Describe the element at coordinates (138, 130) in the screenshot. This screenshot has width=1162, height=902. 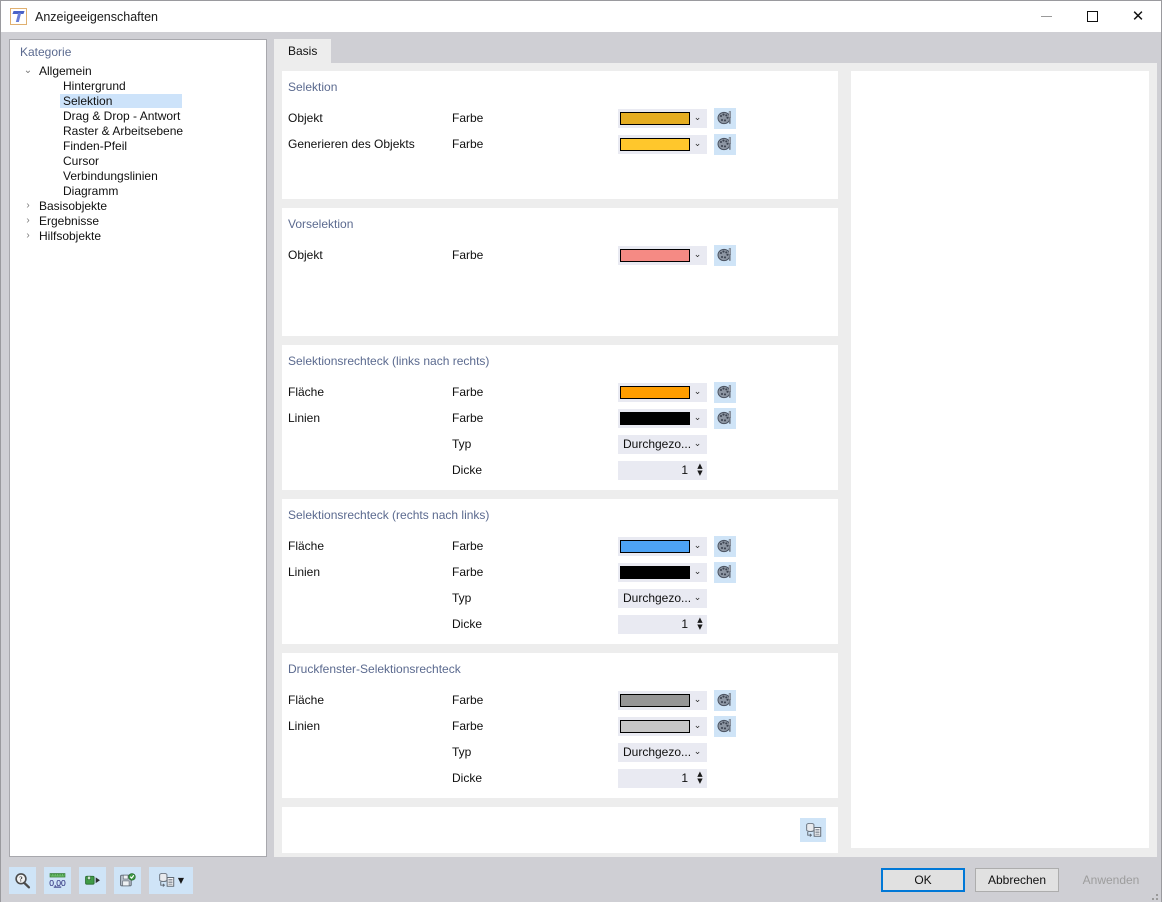
I see `sidebar-item-raster-arbeitsebene: Raster & Arbeitsebene` at that location.